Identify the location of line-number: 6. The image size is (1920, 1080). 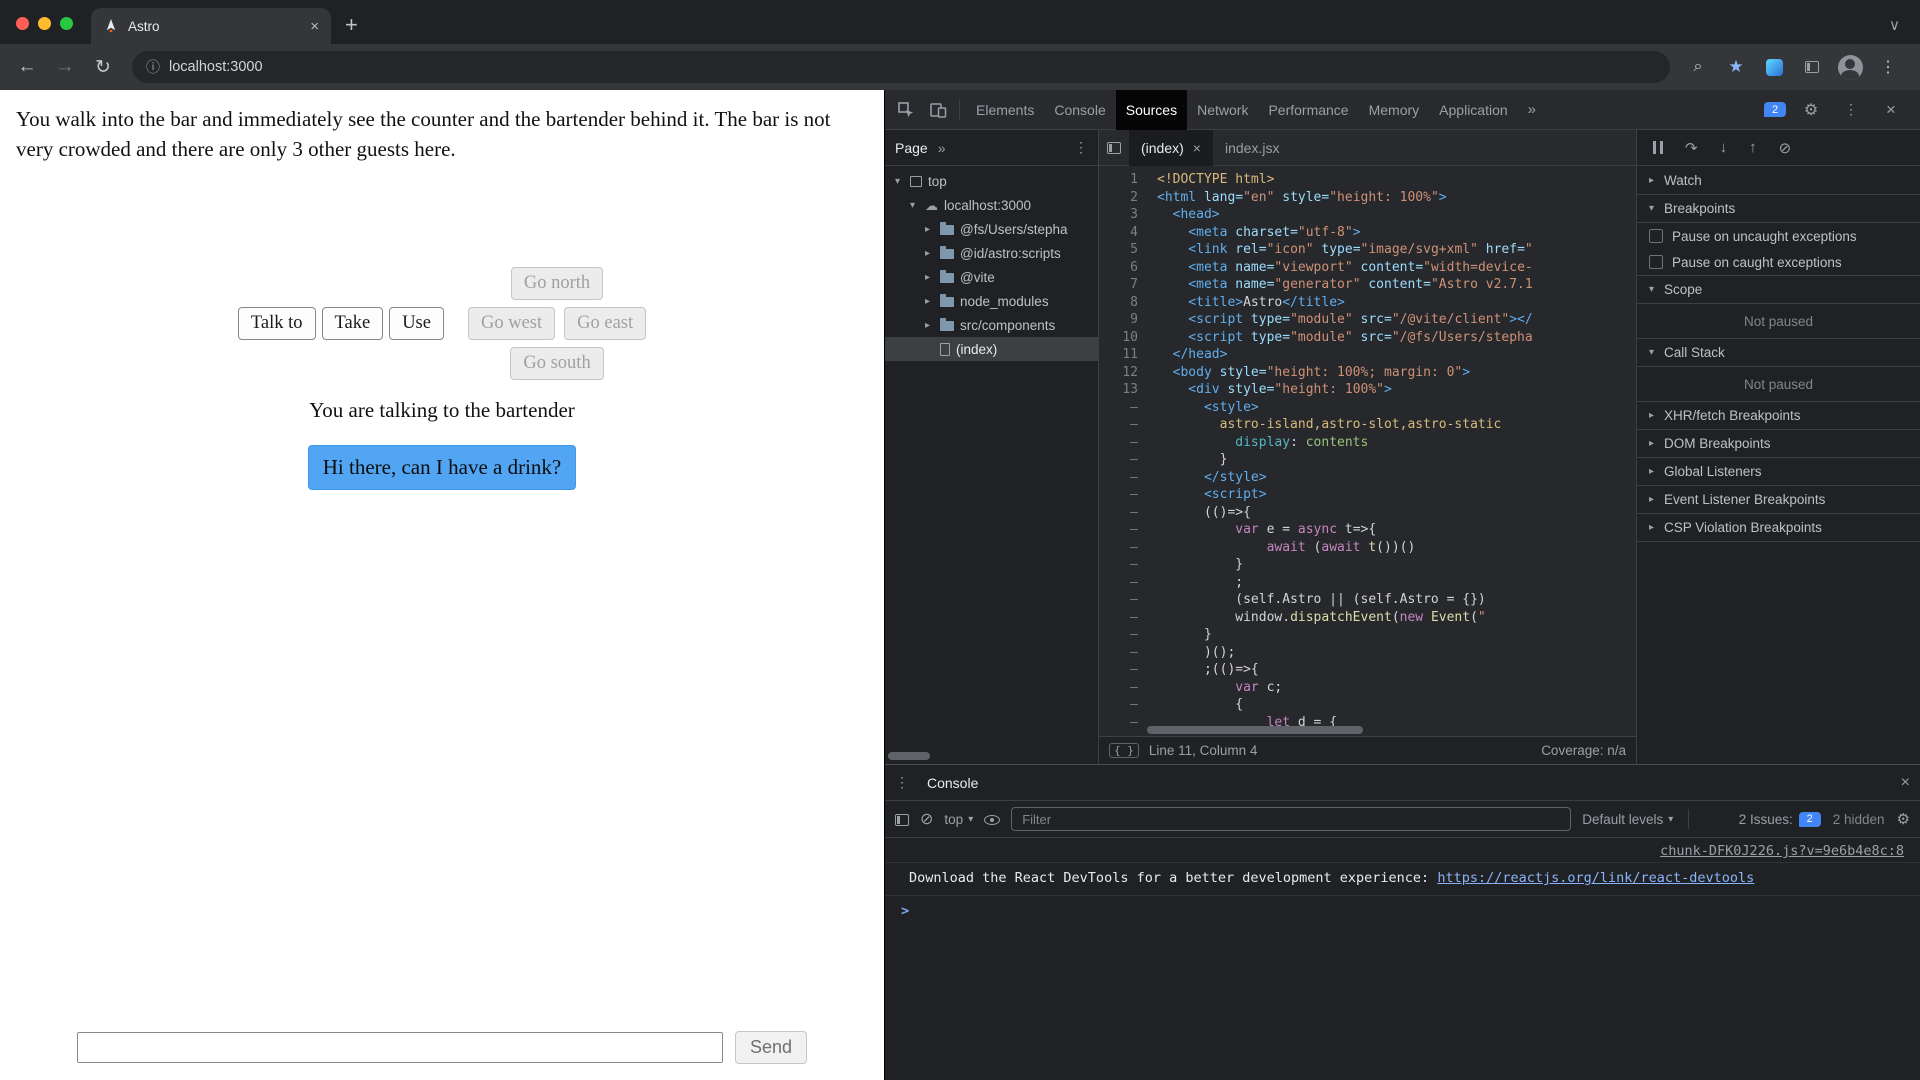
(1118, 268).